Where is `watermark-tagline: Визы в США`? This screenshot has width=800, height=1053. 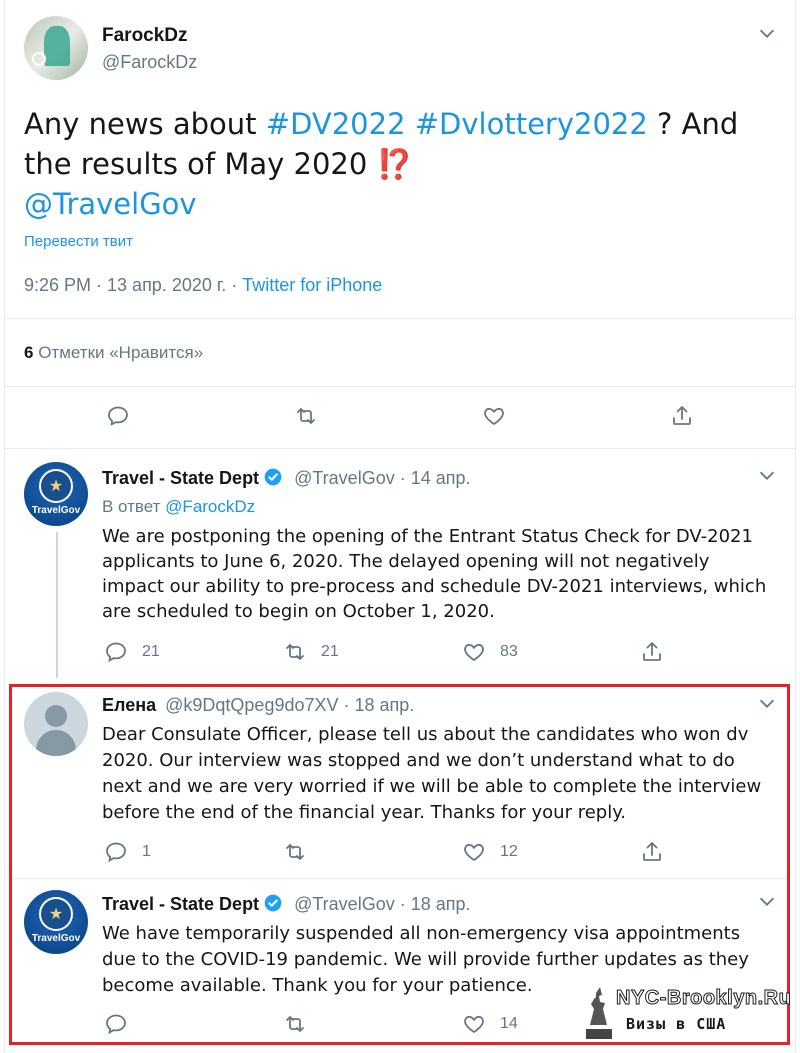 watermark-tagline: Визы в США is located at coordinates (676, 1024).